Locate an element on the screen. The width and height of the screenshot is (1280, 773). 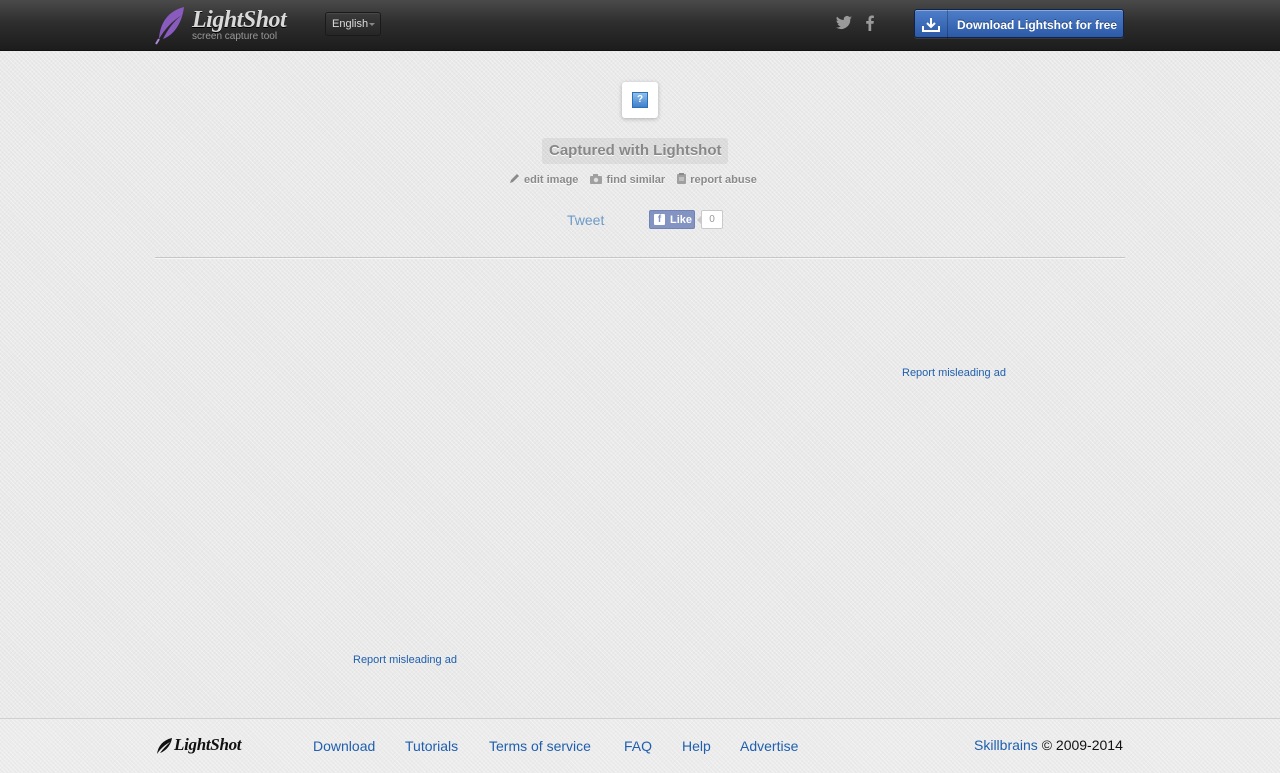
download-button: Download Lightshot for free is located at coordinates (1019, 24).